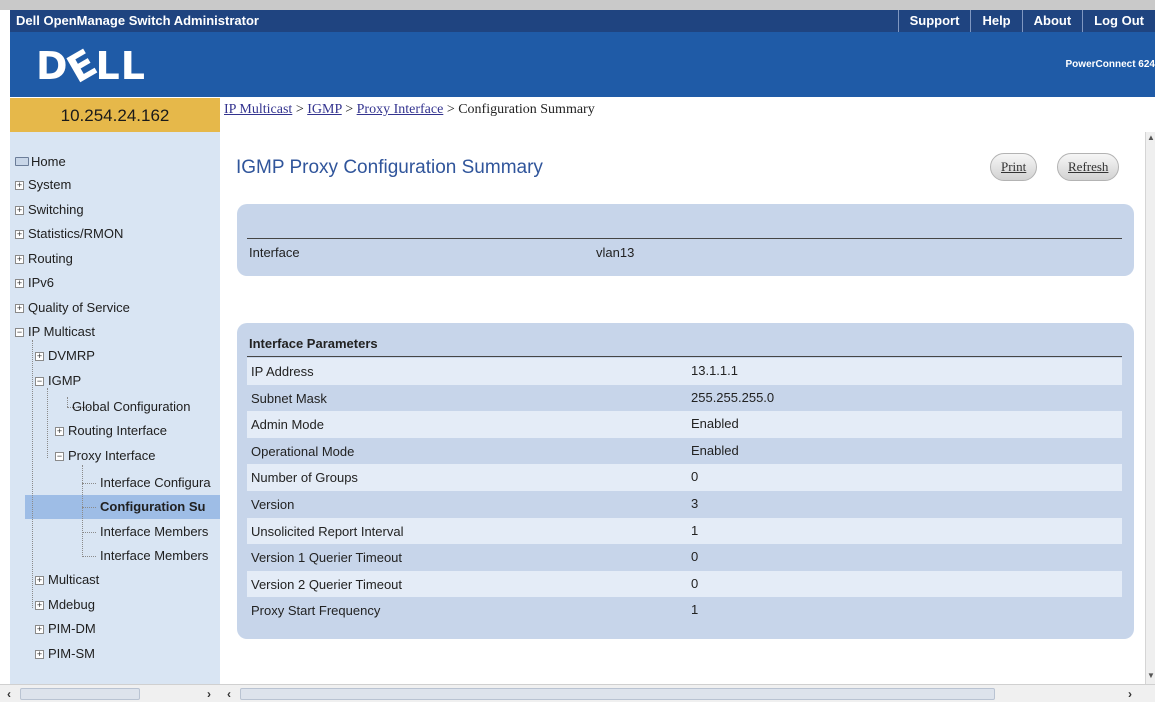  Describe the element at coordinates (69, 234) in the screenshot. I see `tree-item-statistics: + Statistics/RMON` at that location.